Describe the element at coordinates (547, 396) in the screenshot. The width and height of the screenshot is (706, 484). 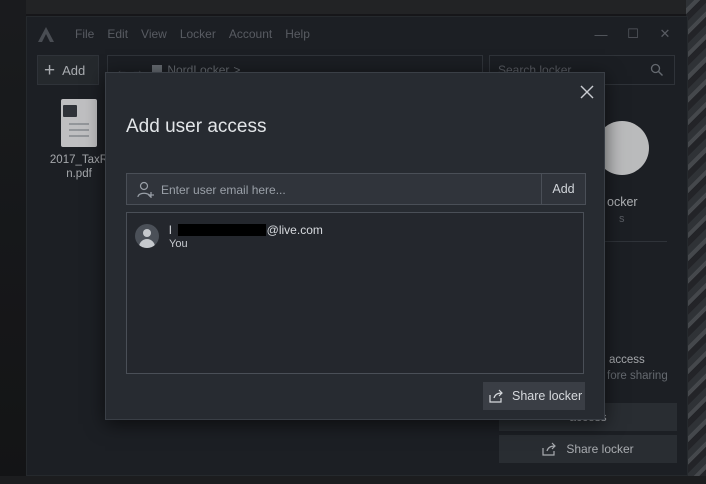
I see `share-locker-label: Share locker` at that location.